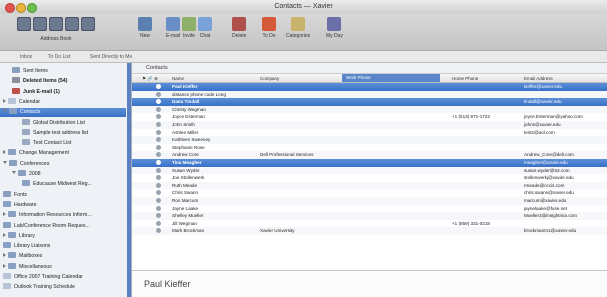 Image resolution: width=607 pixels, height=297 pixels. What do you see at coordinates (63, 113) in the screenshot?
I see `sidebar-item: Contacts` at bounding box center [63, 113].